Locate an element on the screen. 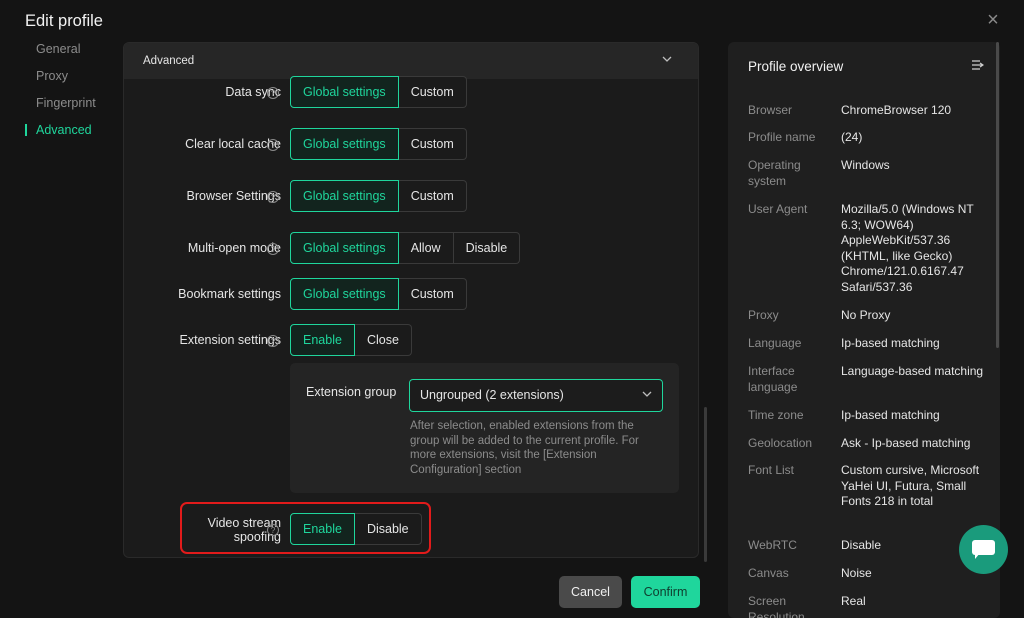 This screenshot has width=1024, height=618. browser-settings-toggle: Global settings Custom is located at coordinates (378, 196).